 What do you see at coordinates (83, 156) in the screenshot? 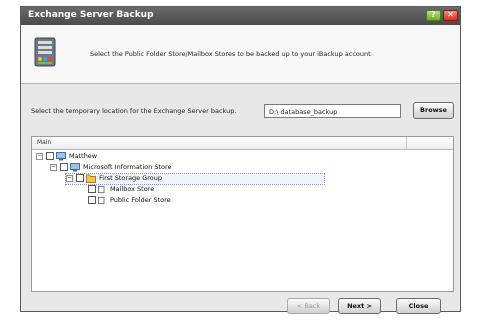
I see `tree-item-label: Matthew` at bounding box center [83, 156].